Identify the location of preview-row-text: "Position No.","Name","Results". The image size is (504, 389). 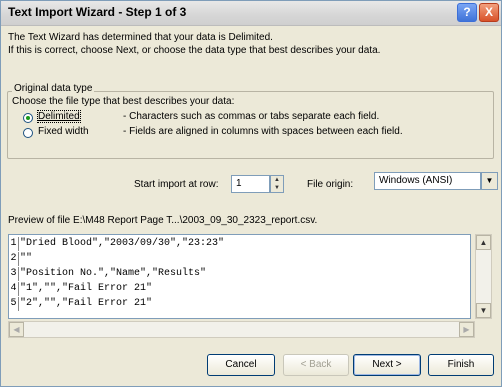
(113, 273).